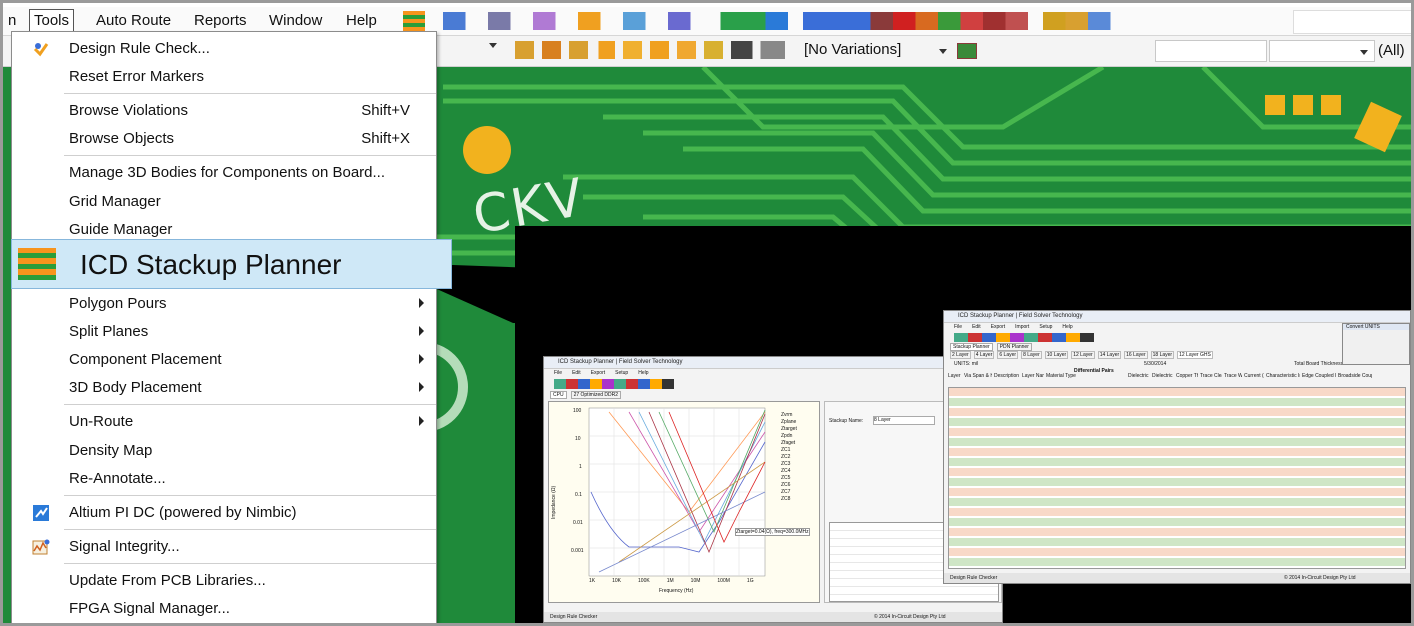  Describe the element at coordinates (115, 201) in the screenshot. I see `menu-item-label: Grid Manager` at that location.